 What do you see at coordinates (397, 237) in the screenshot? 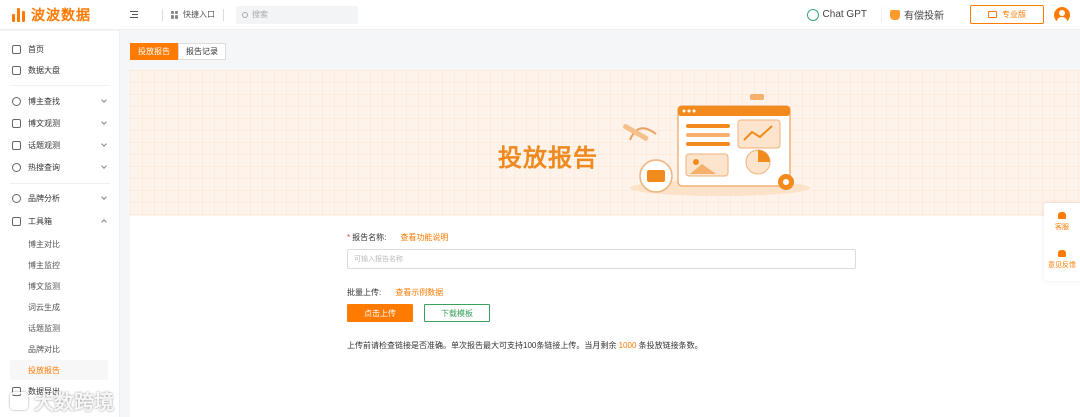
I see `report-name-row: * 报告名称: 查看功能说明` at bounding box center [397, 237].